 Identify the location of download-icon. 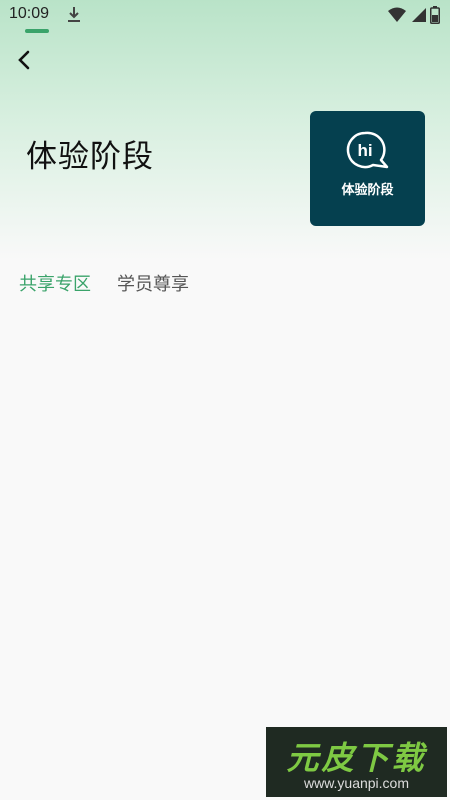
(74, 14).